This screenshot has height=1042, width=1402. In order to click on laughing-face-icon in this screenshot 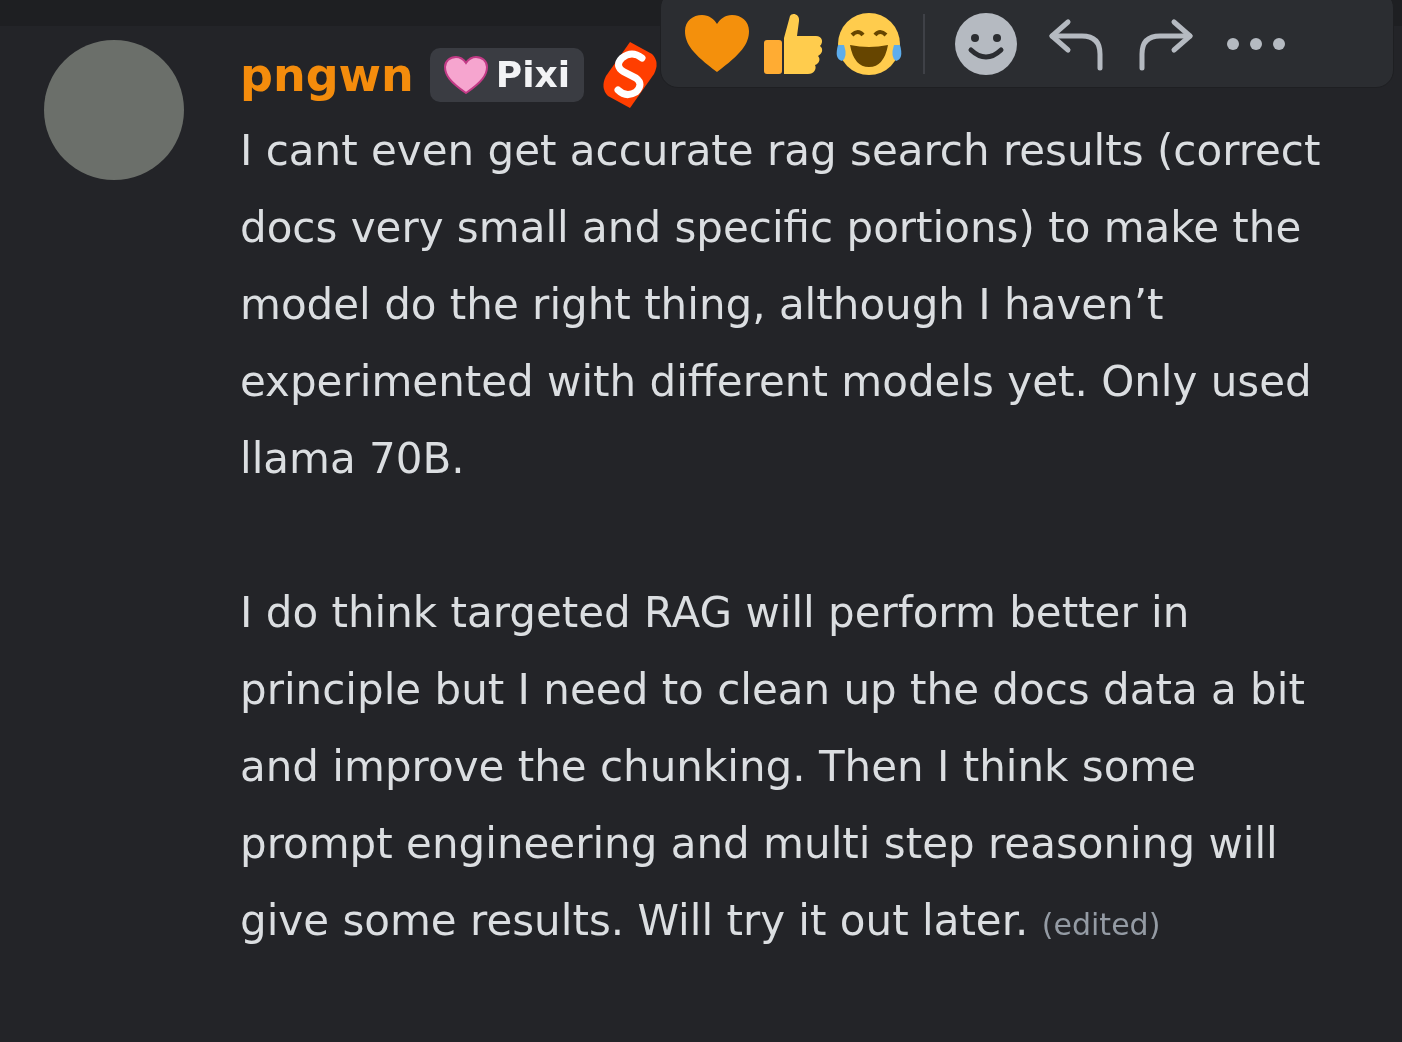, I will do `click(869, 44)`.